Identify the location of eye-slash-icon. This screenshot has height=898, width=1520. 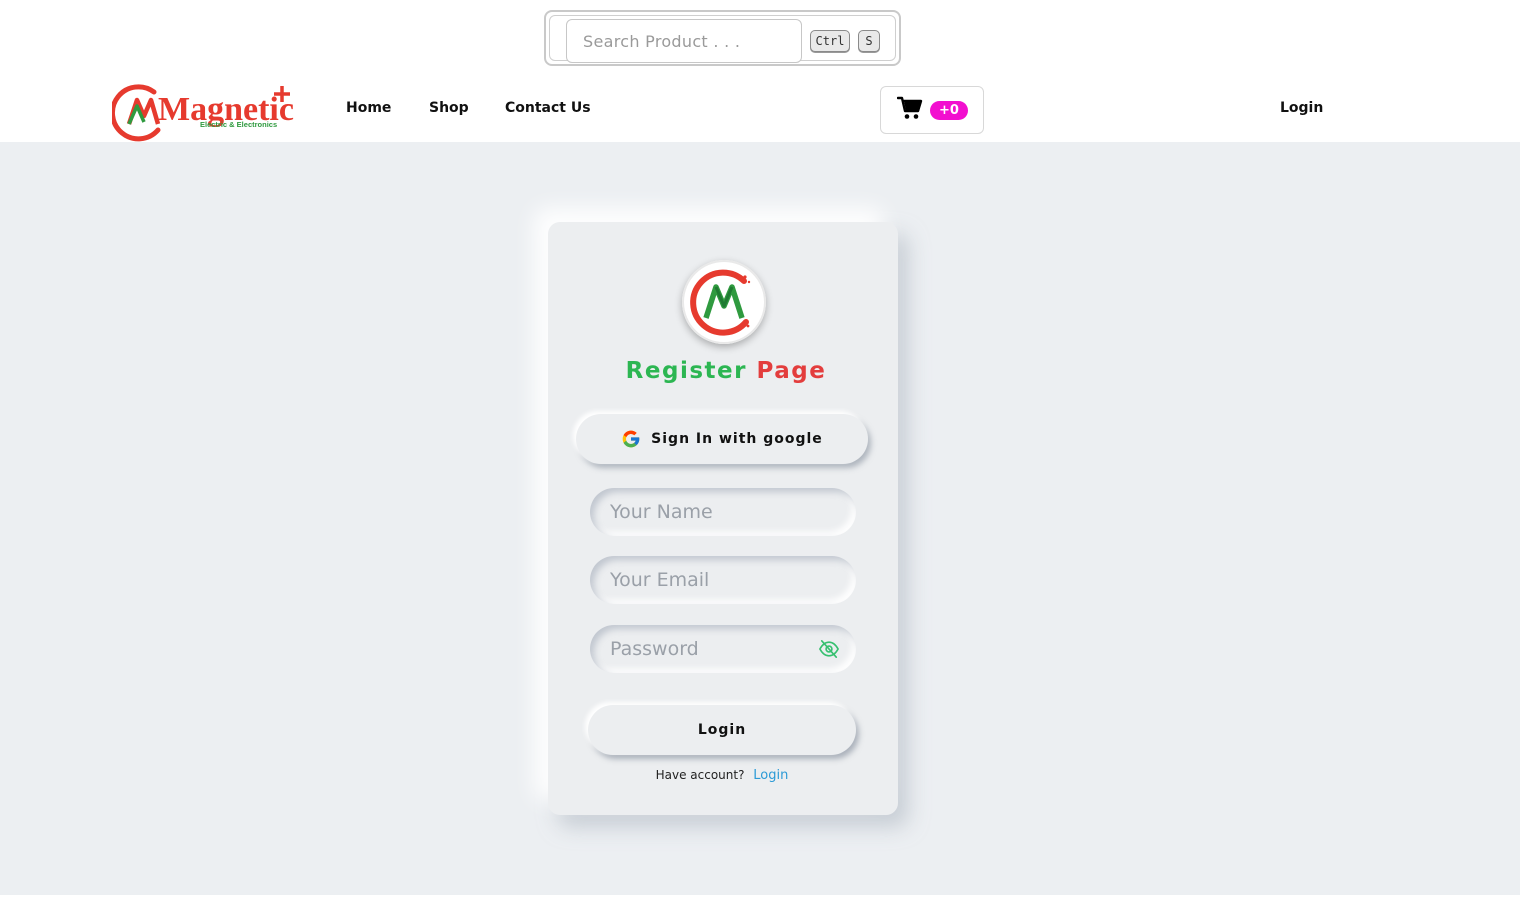
(829, 649).